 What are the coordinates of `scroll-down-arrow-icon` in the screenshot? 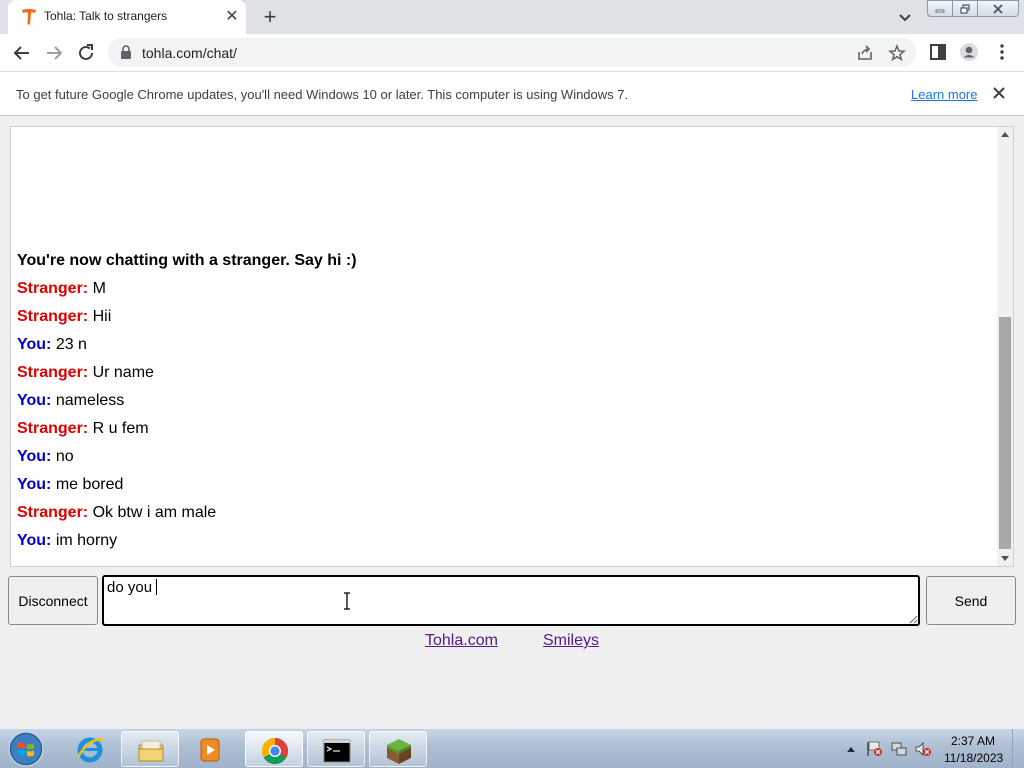 It's located at (1005, 558).